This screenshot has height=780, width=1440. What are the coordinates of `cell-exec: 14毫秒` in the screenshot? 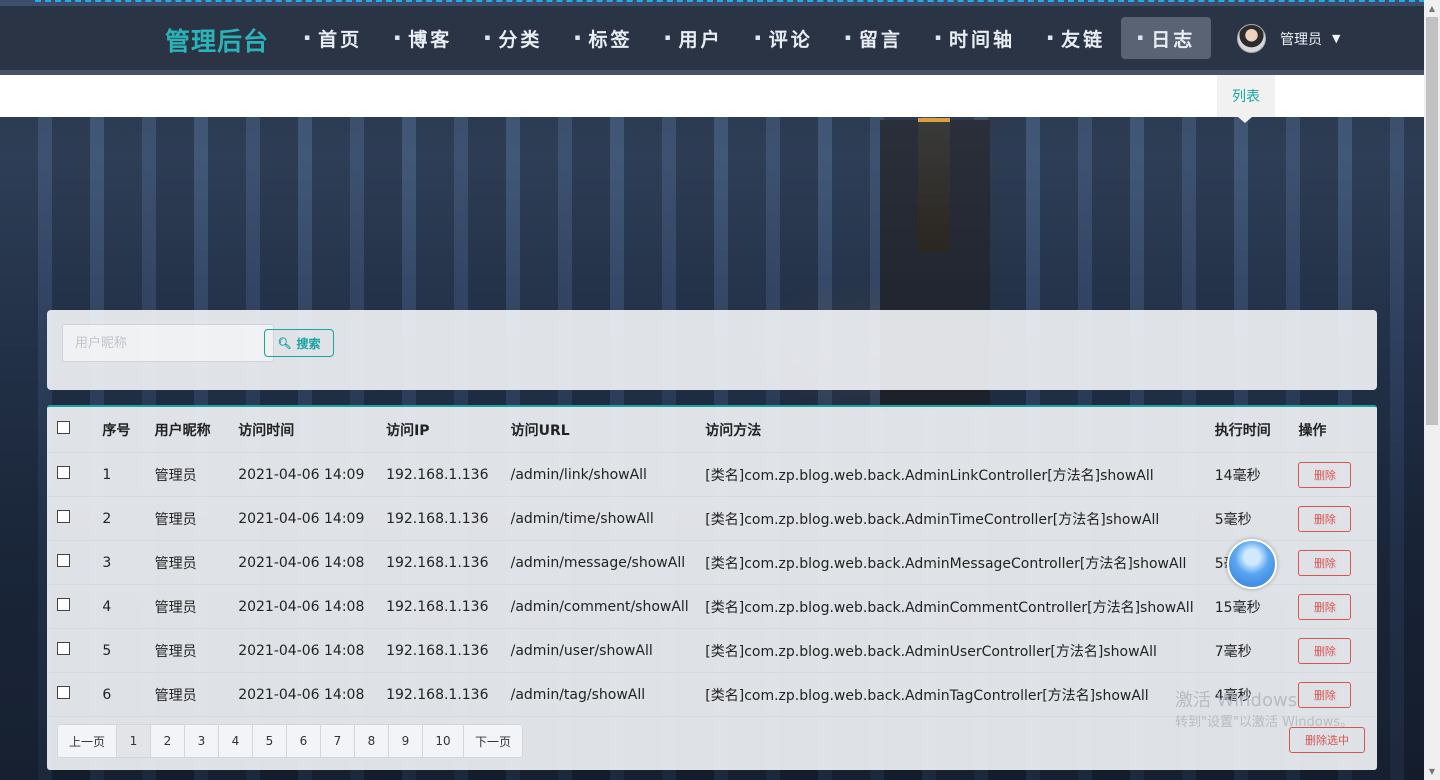 It's located at (1256, 474).